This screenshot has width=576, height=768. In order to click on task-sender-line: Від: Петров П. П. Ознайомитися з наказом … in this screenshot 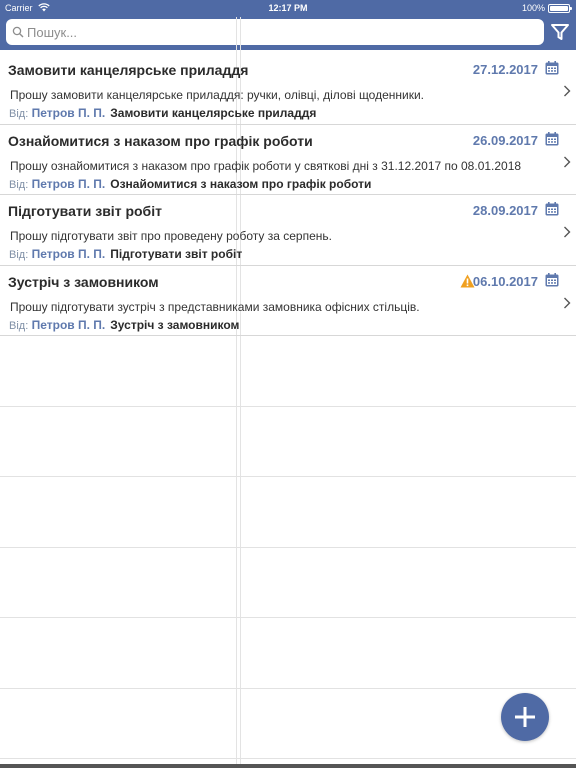, I will do `click(190, 184)`.